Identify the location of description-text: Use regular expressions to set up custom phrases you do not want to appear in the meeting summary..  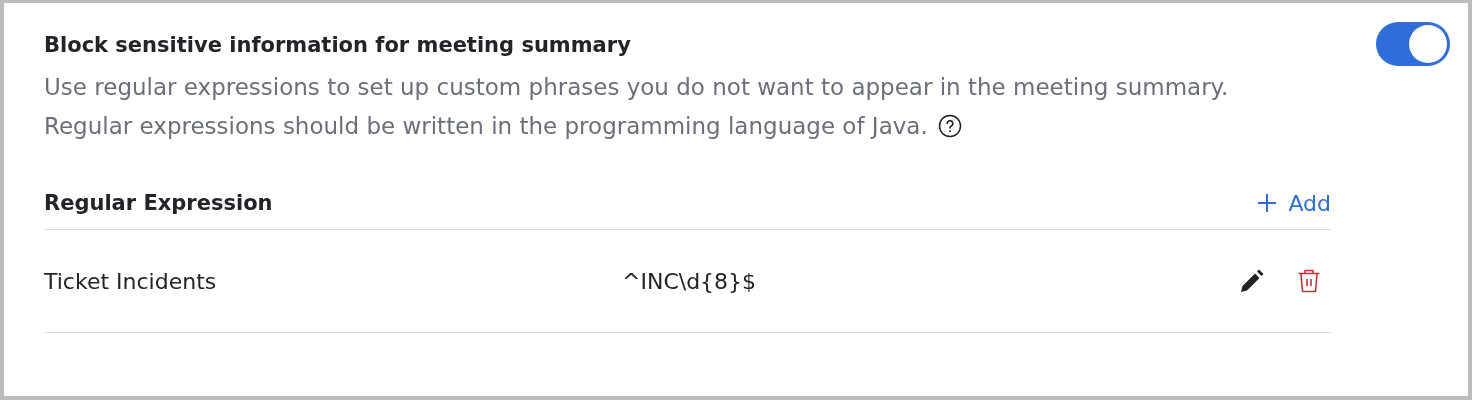
(636, 86).